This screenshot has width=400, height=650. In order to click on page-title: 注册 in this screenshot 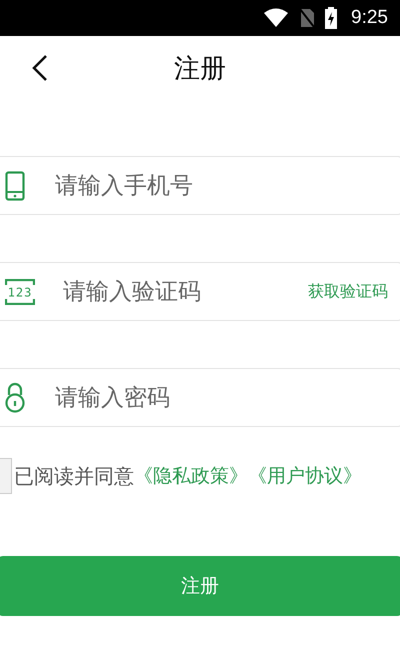, I will do `click(200, 69)`.